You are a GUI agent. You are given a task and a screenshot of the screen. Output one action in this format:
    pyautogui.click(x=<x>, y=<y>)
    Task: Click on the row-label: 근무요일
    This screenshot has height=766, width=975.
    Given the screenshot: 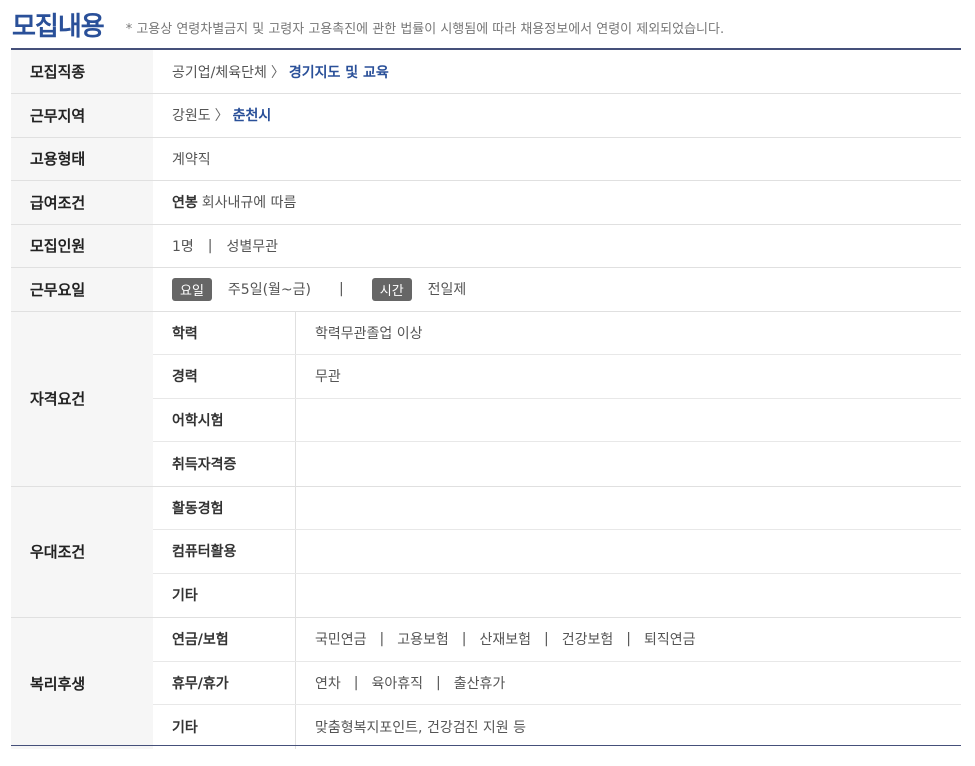 What is the action you would take?
    pyautogui.click(x=82, y=289)
    